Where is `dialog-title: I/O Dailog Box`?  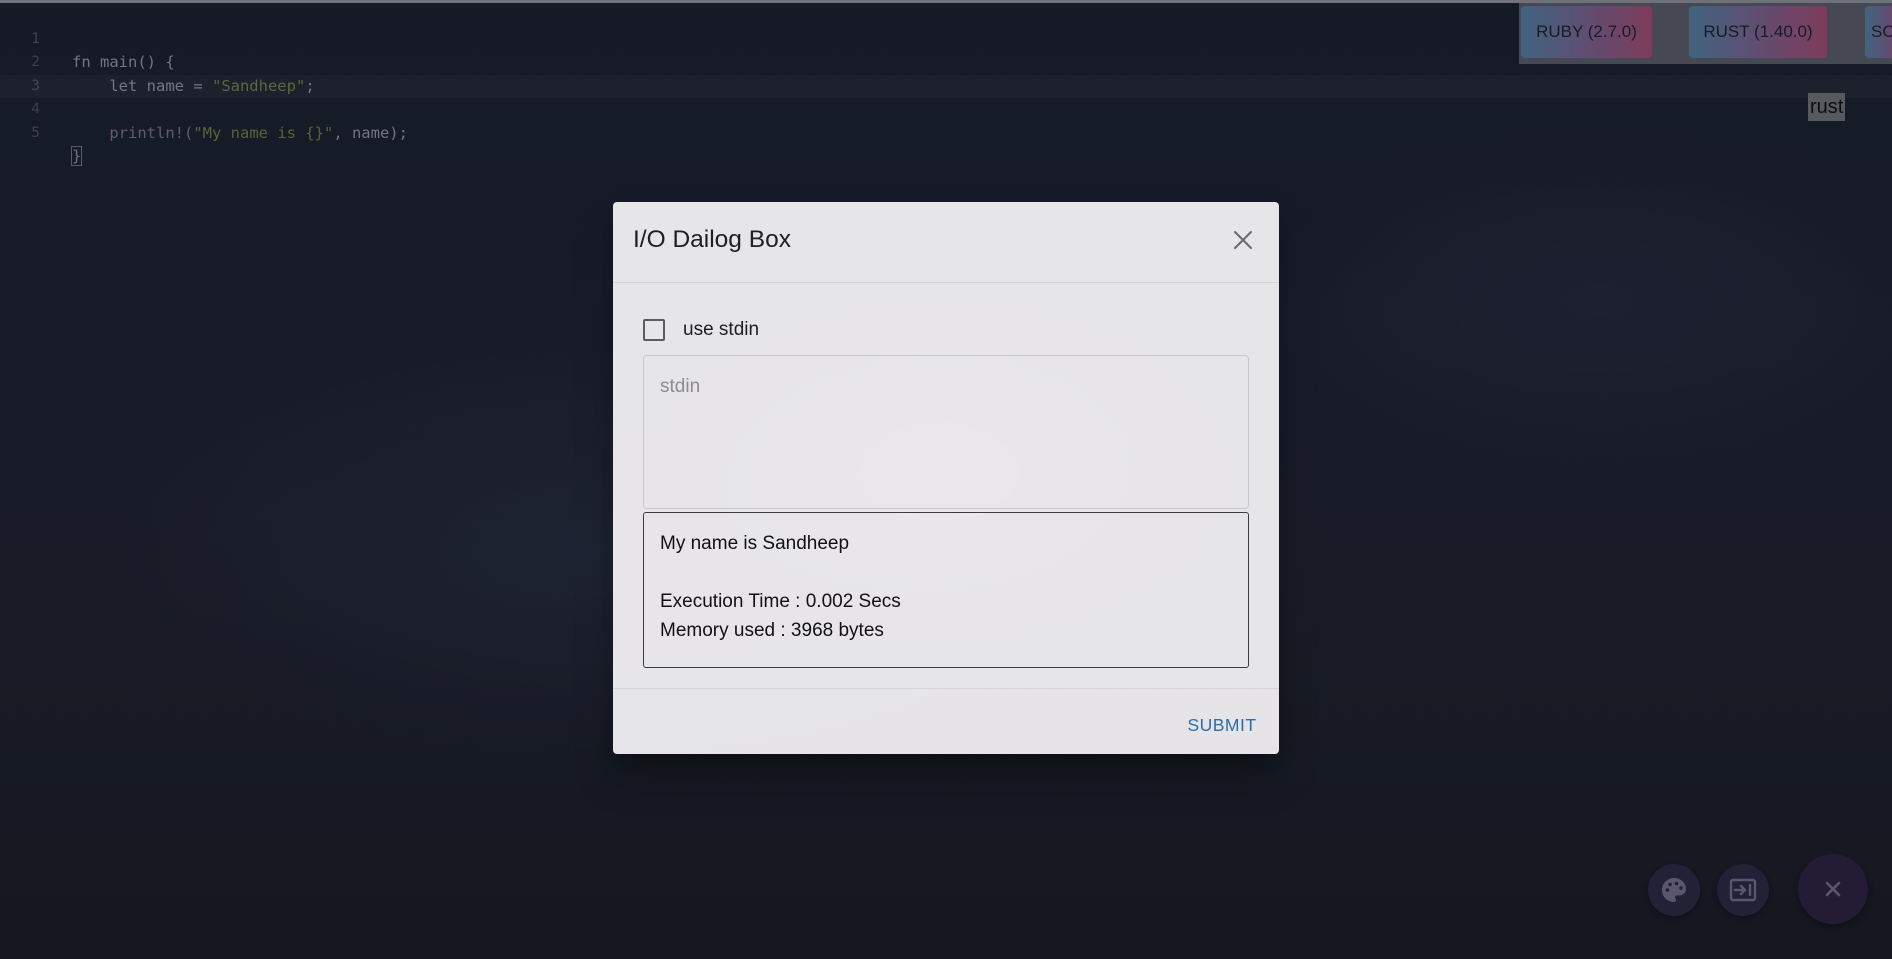 dialog-title: I/O Dailog Box is located at coordinates (712, 239).